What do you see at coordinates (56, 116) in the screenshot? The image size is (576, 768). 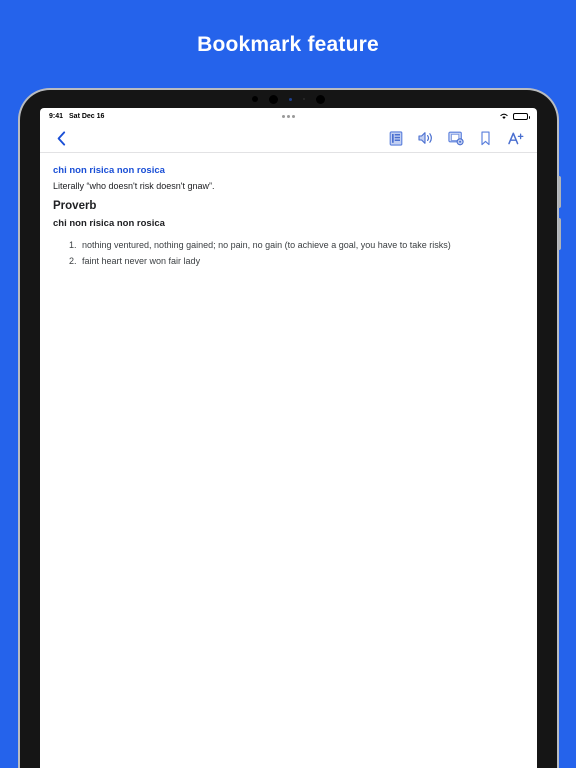 I see `status-bar-time: 9:41` at bounding box center [56, 116].